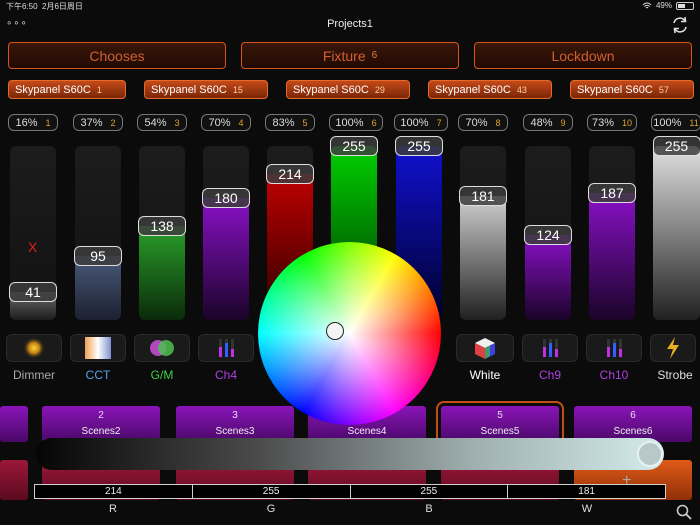 The height and width of the screenshot is (525, 700). I want to click on percent-value: 73%, so click(602, 122).